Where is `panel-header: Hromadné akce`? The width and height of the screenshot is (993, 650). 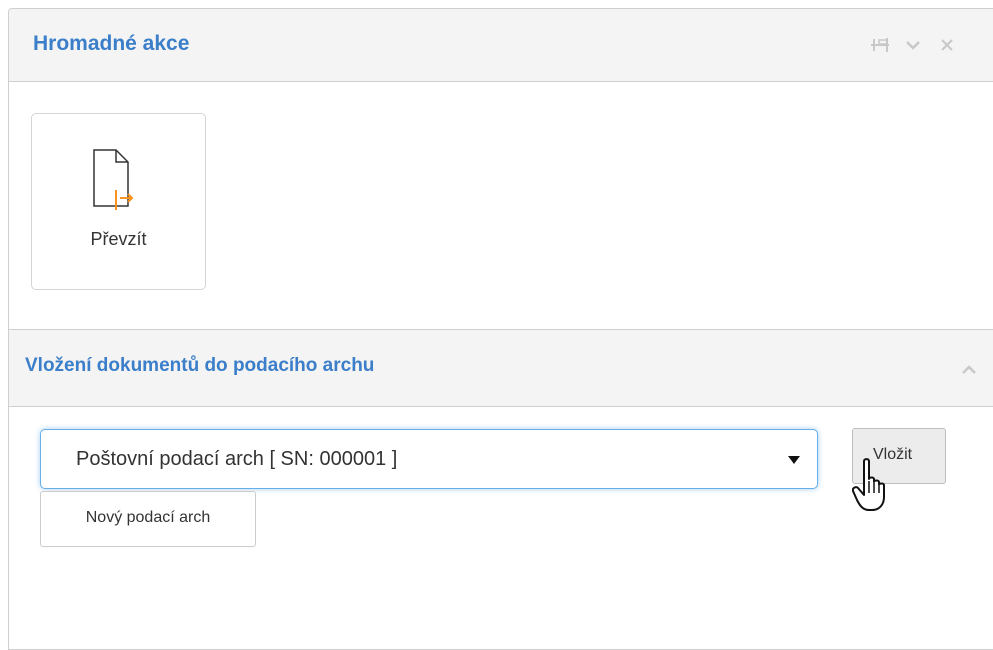
panel-header: Hromadné akce is located at coordinates (501, 45).